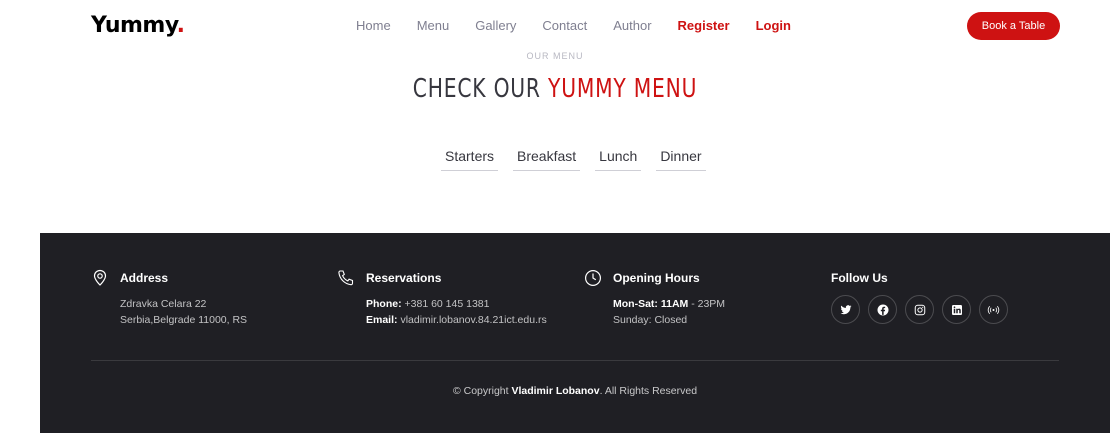 The height and width of the screenshot is (433, 1110). Describe the element at coordinates (447, 304) in the screenshot. I see `phone-number: +381 60 145 1381` at that location.